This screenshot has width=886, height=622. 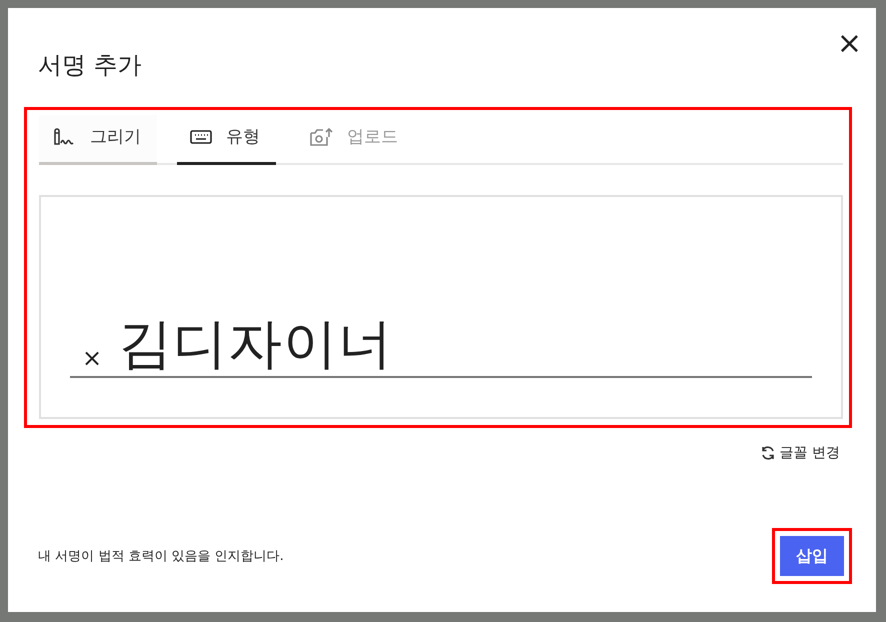 I want to click on refresh-icon, so click(x=768, y=453).